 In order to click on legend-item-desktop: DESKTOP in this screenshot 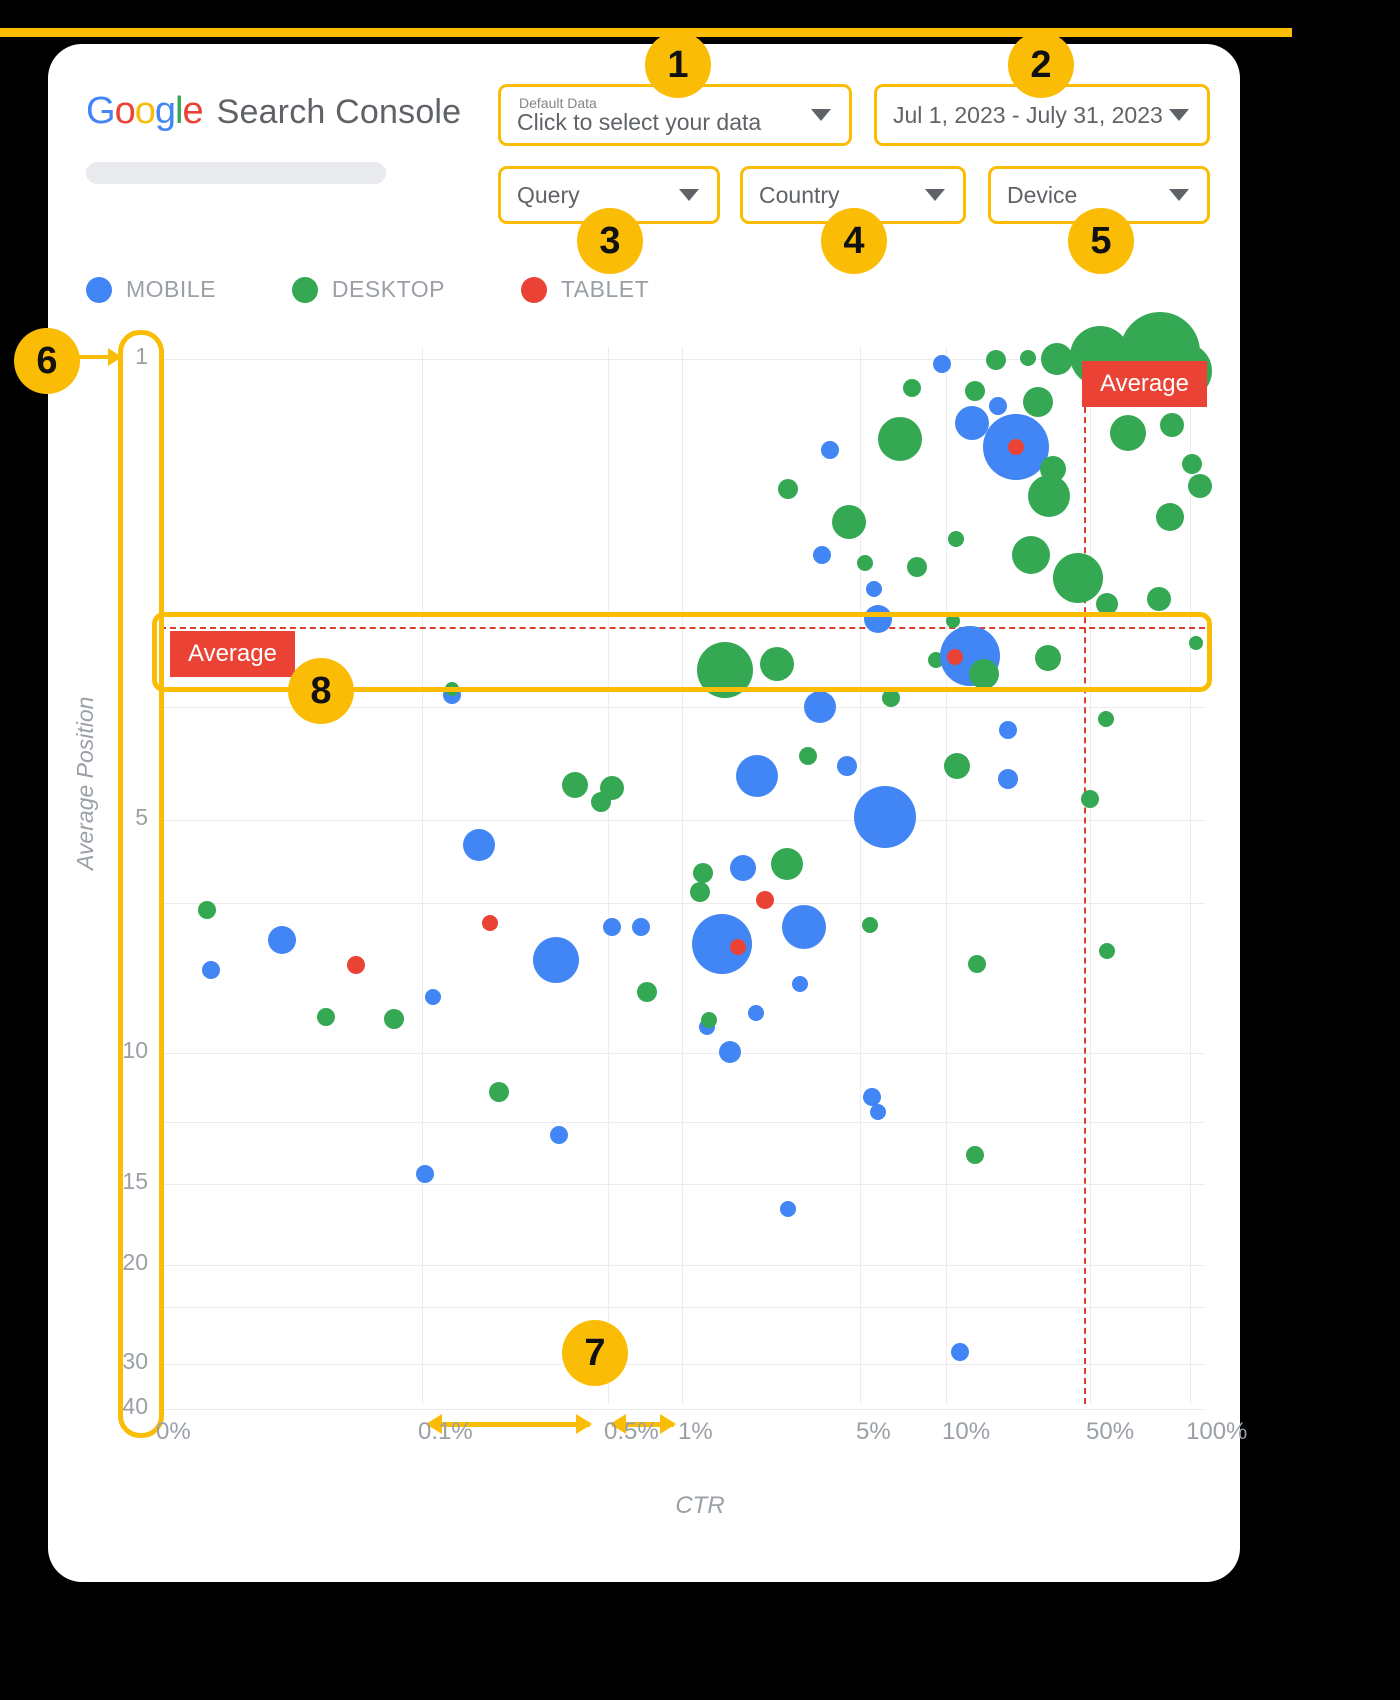, I will do `click(368, 289)`.